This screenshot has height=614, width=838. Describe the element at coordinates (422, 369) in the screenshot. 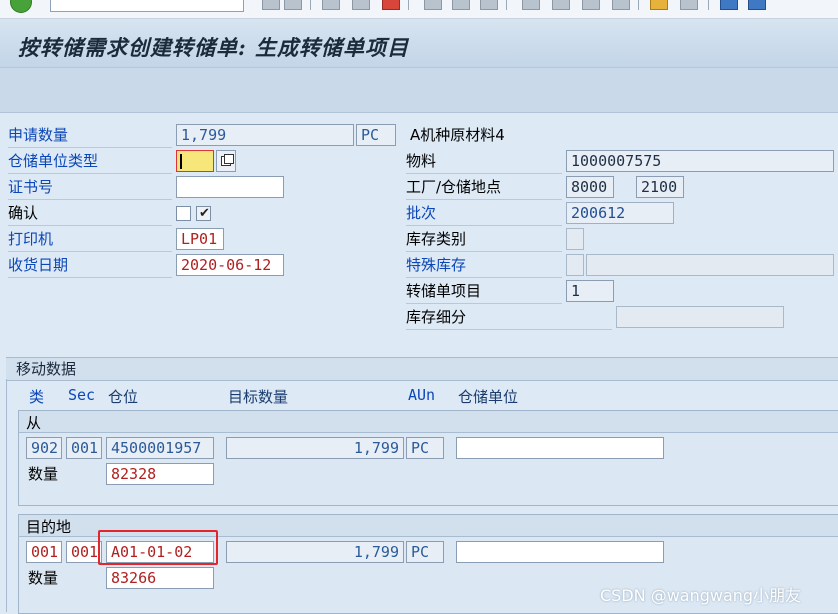

I see `movement-group-header` at that location.